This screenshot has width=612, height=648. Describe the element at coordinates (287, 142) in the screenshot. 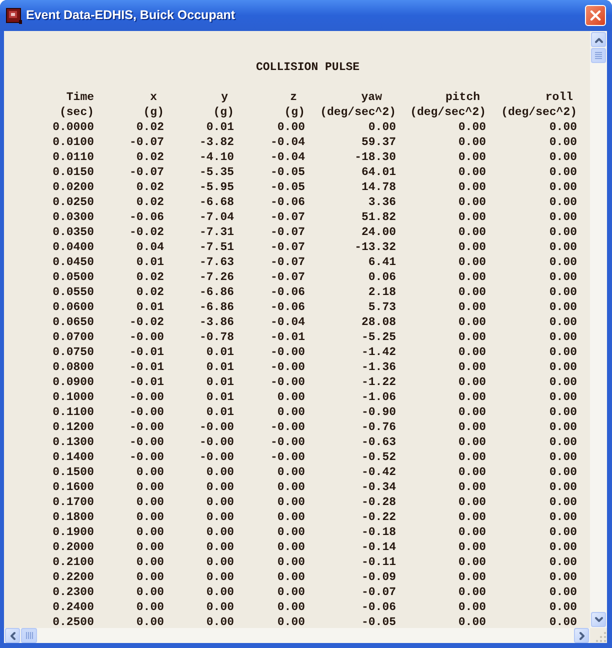

I see `table-cell: -0.04` at that location.